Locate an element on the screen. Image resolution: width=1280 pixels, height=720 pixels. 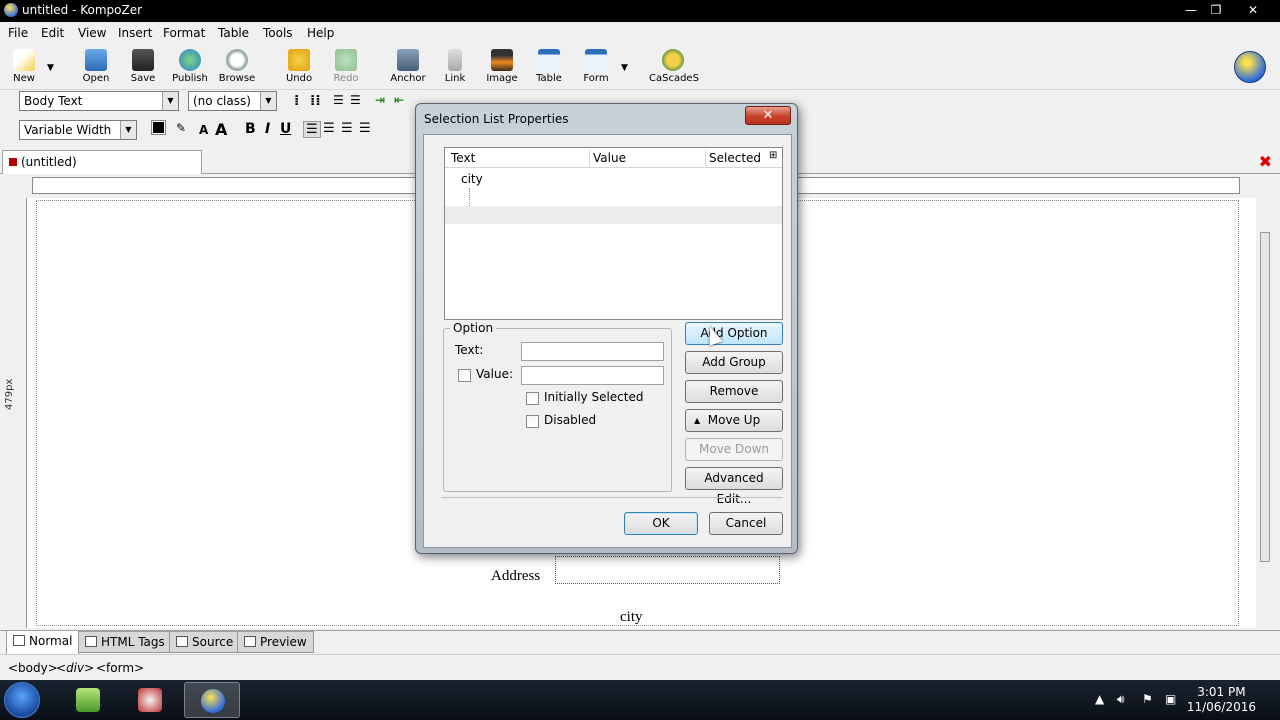
font-select: Variable Width ▼ is located at coordinates (78, 130).